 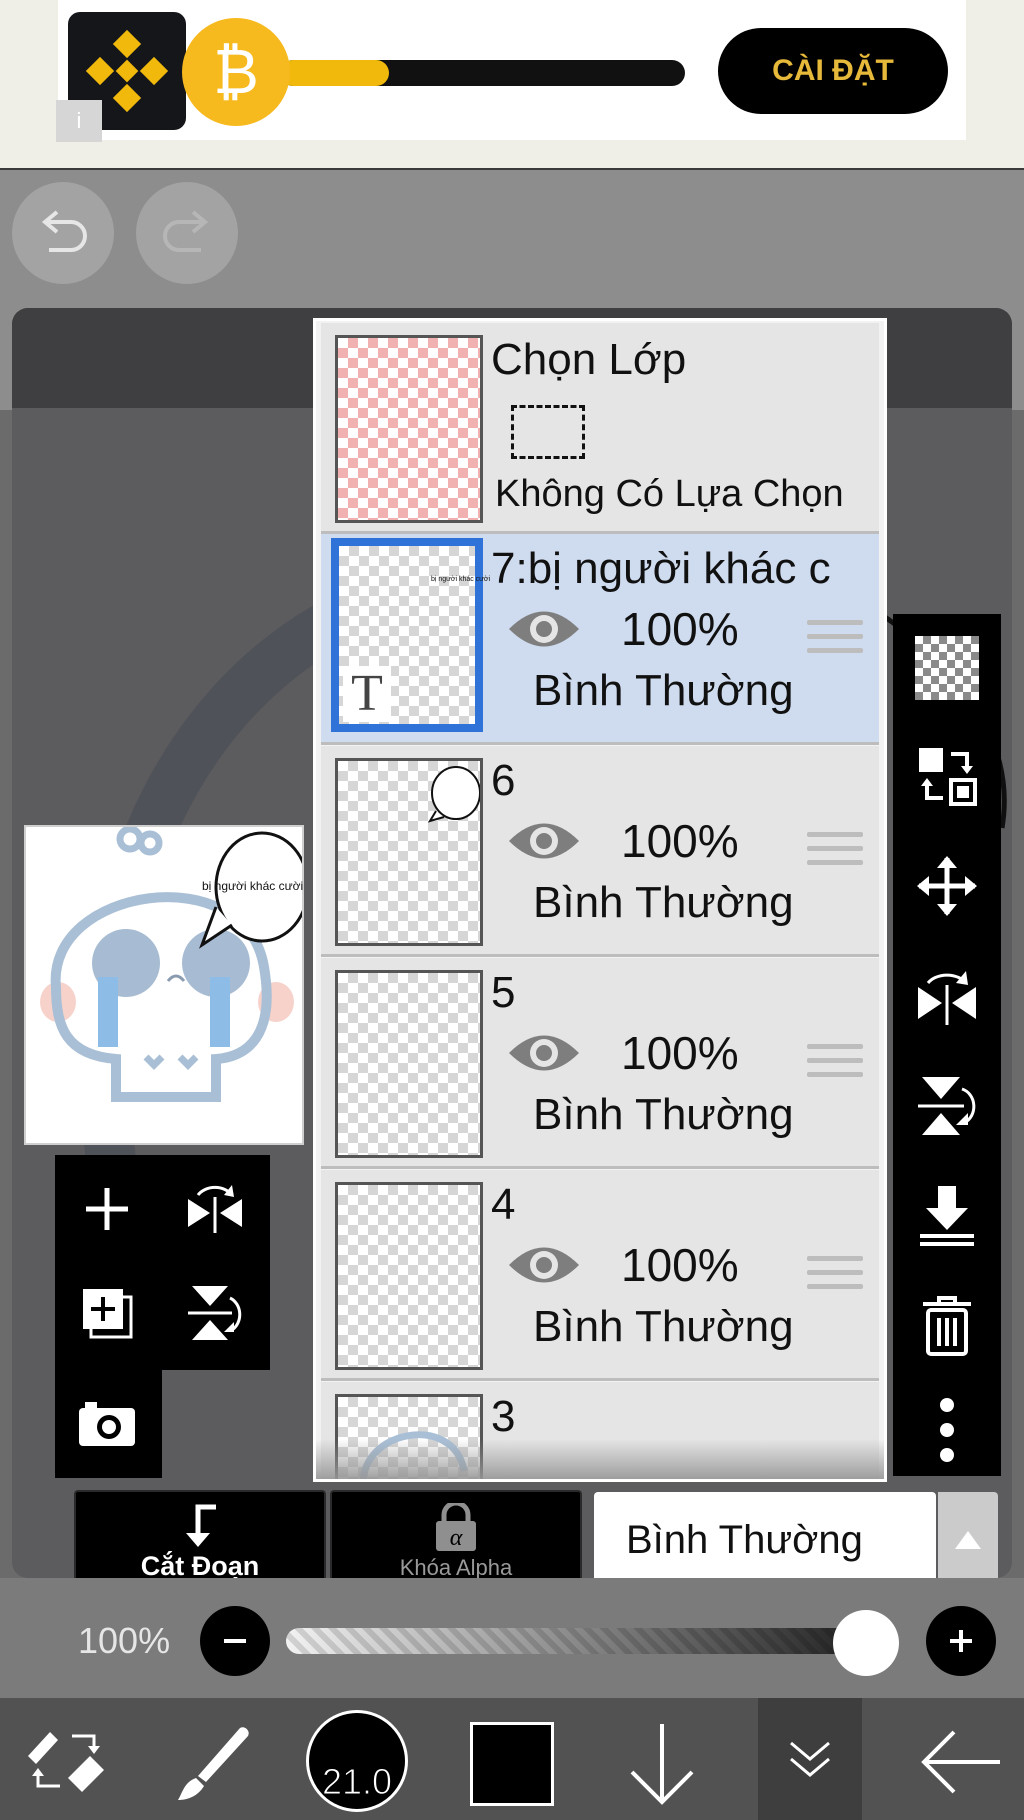 I want to click on merge-down-icon, so click(x=947, y=1216).